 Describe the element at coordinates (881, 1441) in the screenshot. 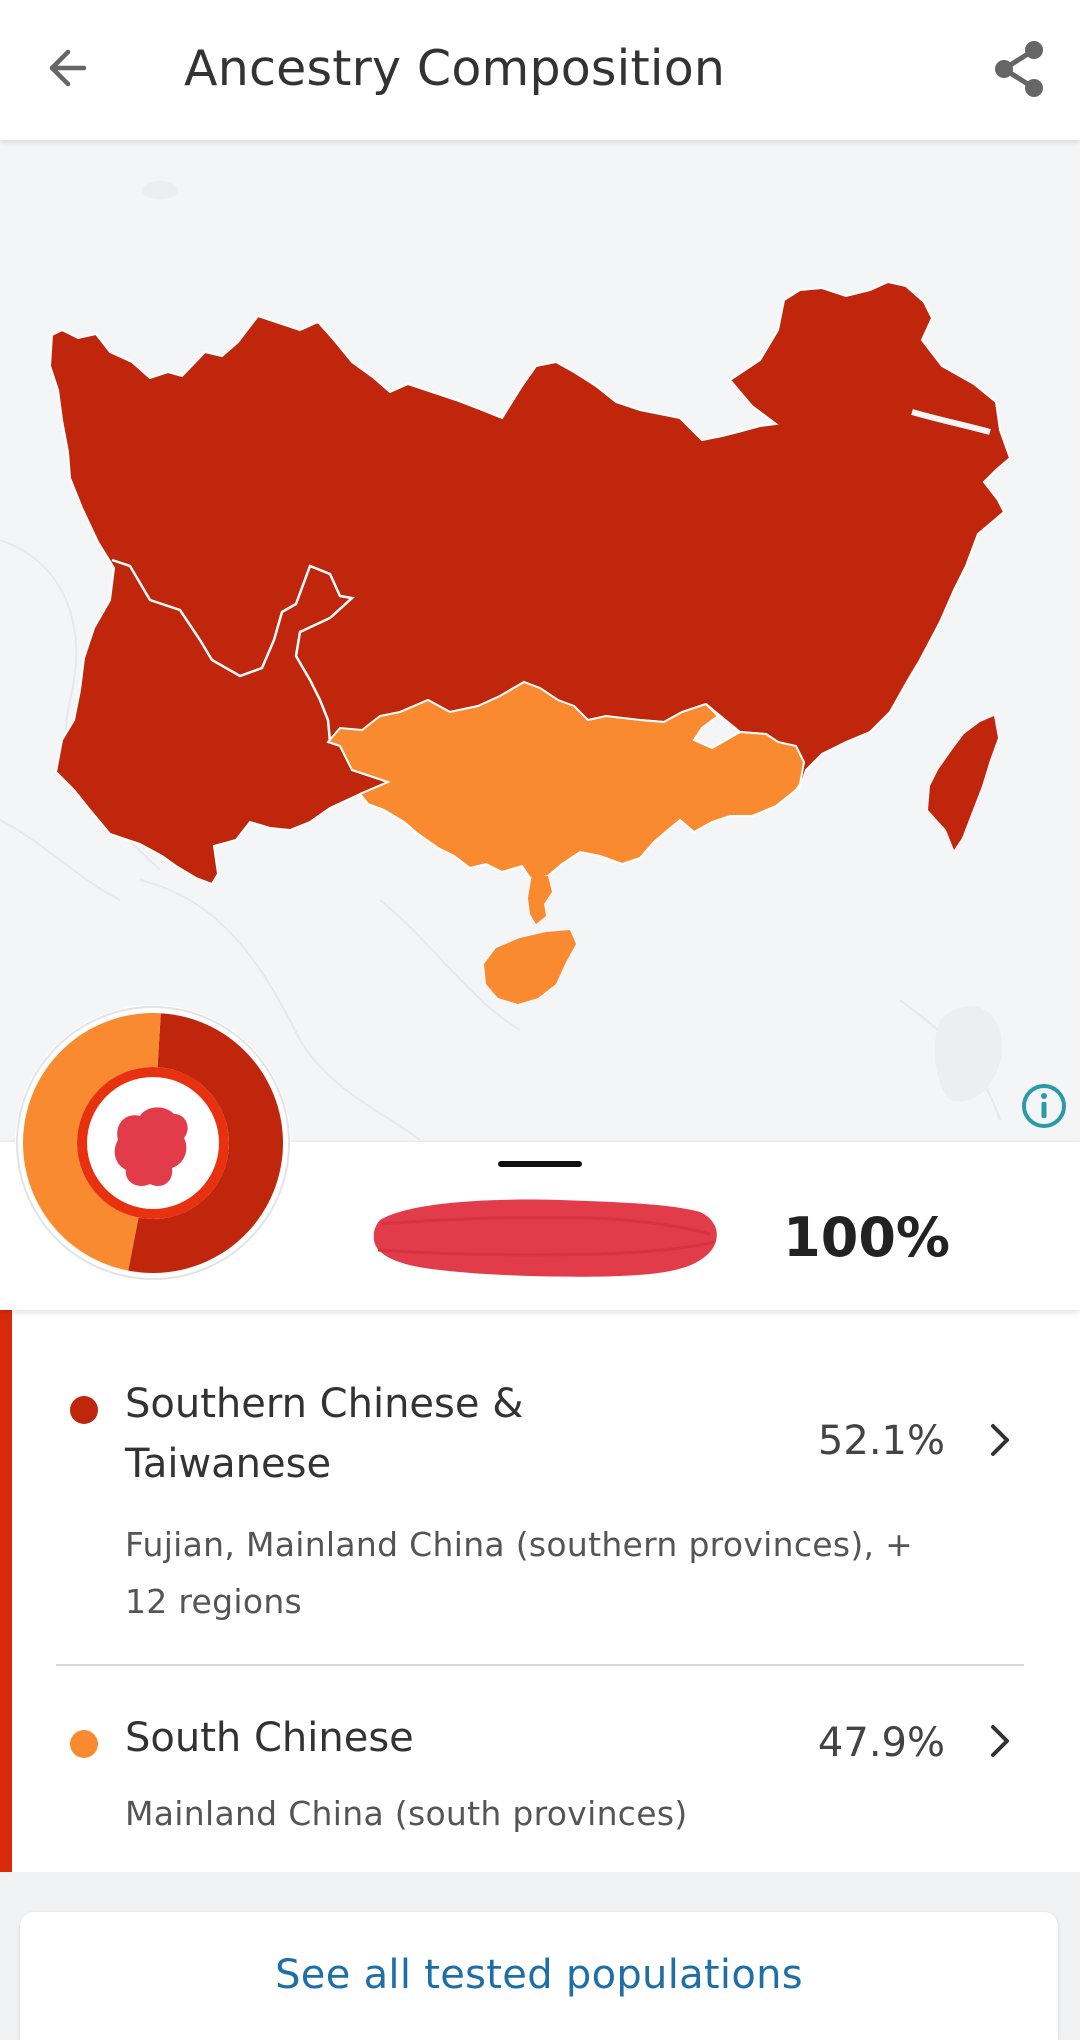

I see `population-percent: 52.1%` at that location.